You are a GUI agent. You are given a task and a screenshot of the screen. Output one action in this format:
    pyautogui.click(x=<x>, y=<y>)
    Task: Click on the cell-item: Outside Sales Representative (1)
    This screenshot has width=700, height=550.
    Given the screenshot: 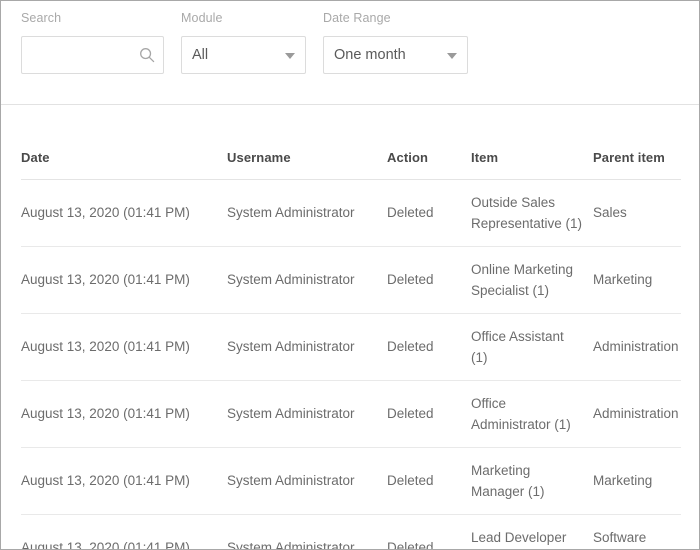 What is the action you would take?
    pyautogui.click(x=532, y=213)
    